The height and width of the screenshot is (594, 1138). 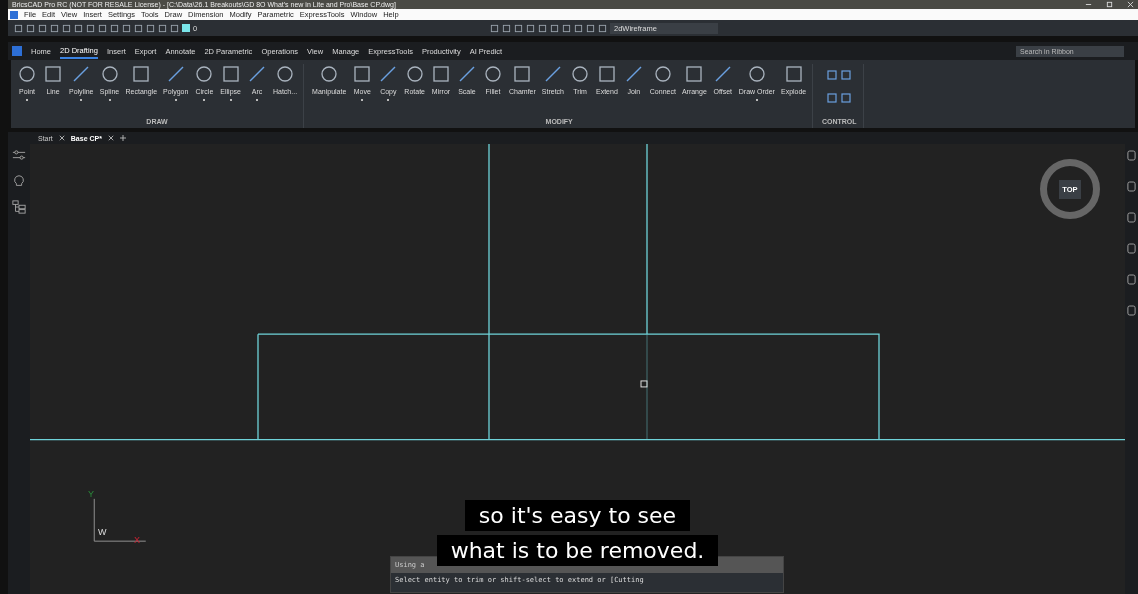 I want to click on subtitle-caption: so it's easy to see, so click(x=577, y=515).